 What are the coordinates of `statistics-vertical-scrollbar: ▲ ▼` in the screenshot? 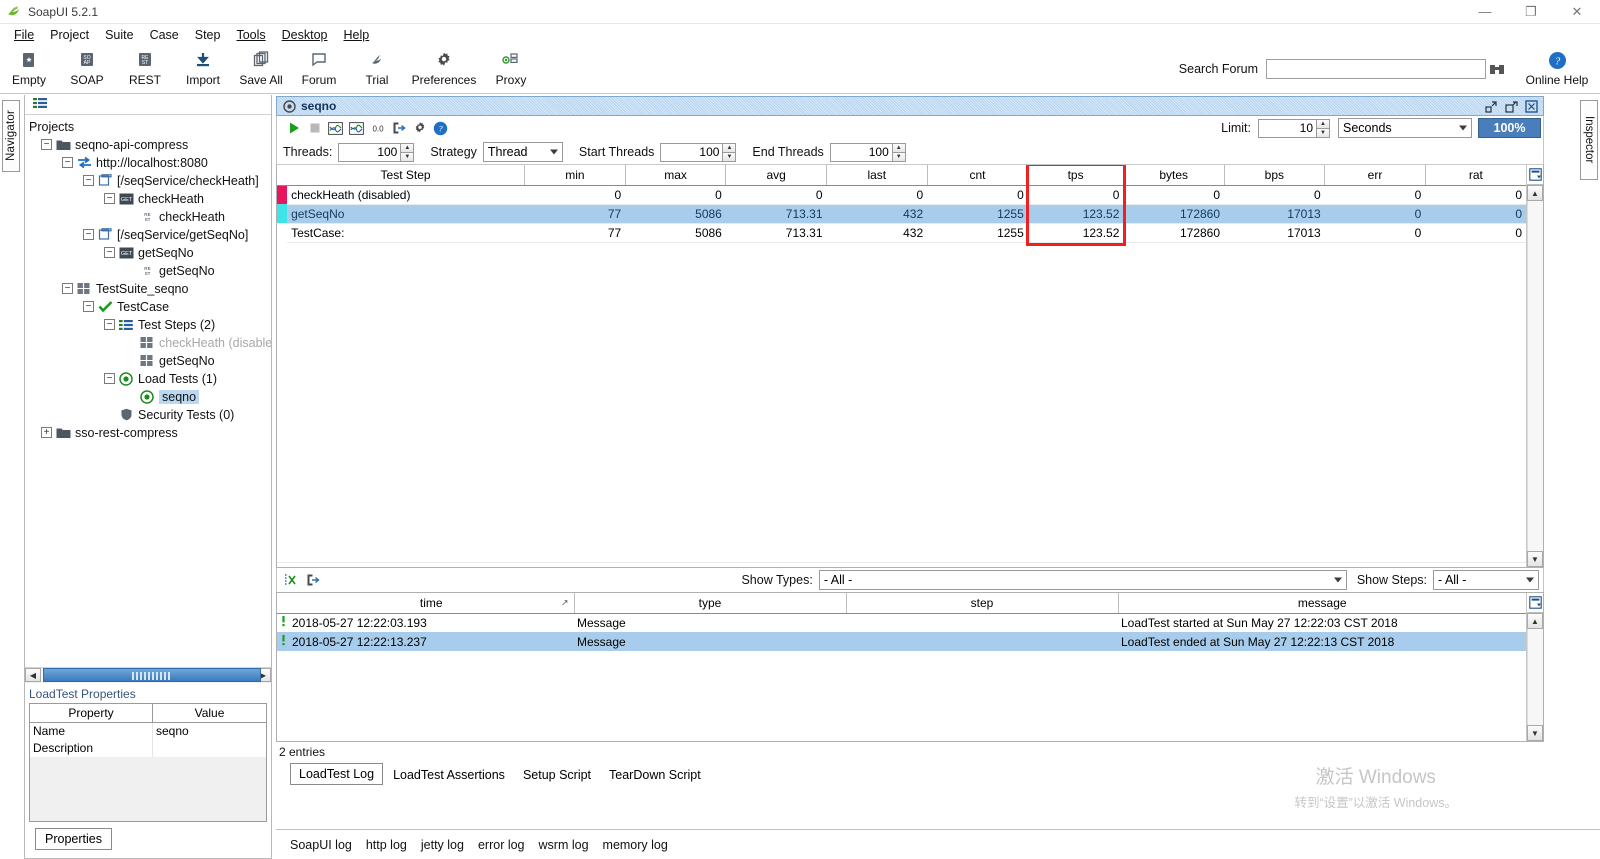 It's located at (1534, 366).